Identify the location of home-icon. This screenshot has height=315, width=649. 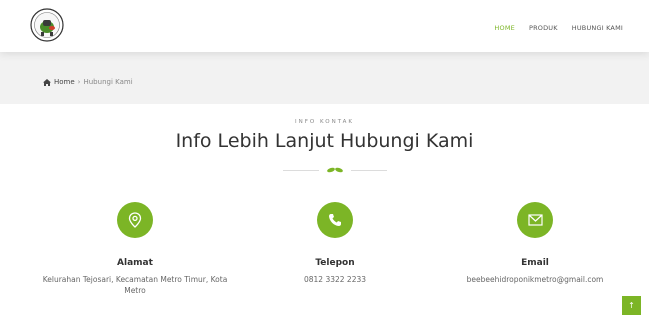
(47, 82).